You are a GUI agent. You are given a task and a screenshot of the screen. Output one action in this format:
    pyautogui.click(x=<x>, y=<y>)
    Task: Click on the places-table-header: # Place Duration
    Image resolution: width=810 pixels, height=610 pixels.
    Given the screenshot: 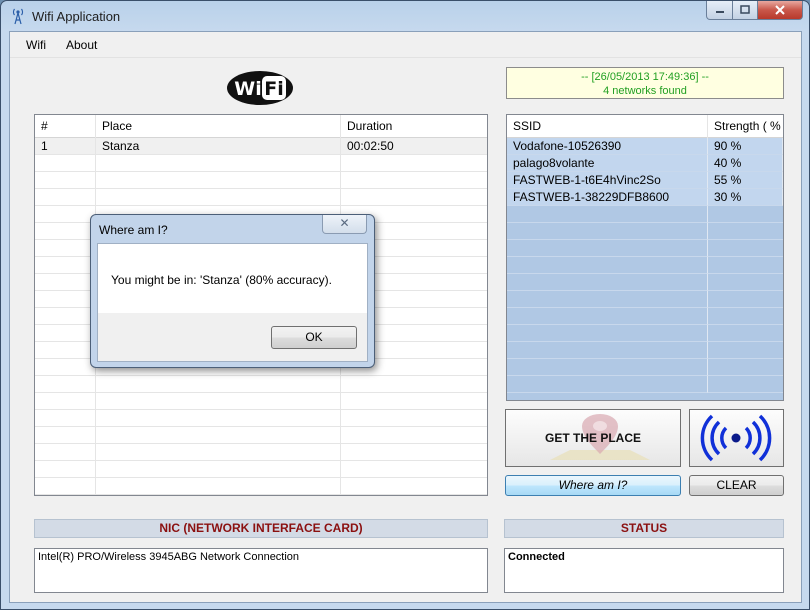 What is the action you would take?
    pyautogui.click(x=261, y=126)
    